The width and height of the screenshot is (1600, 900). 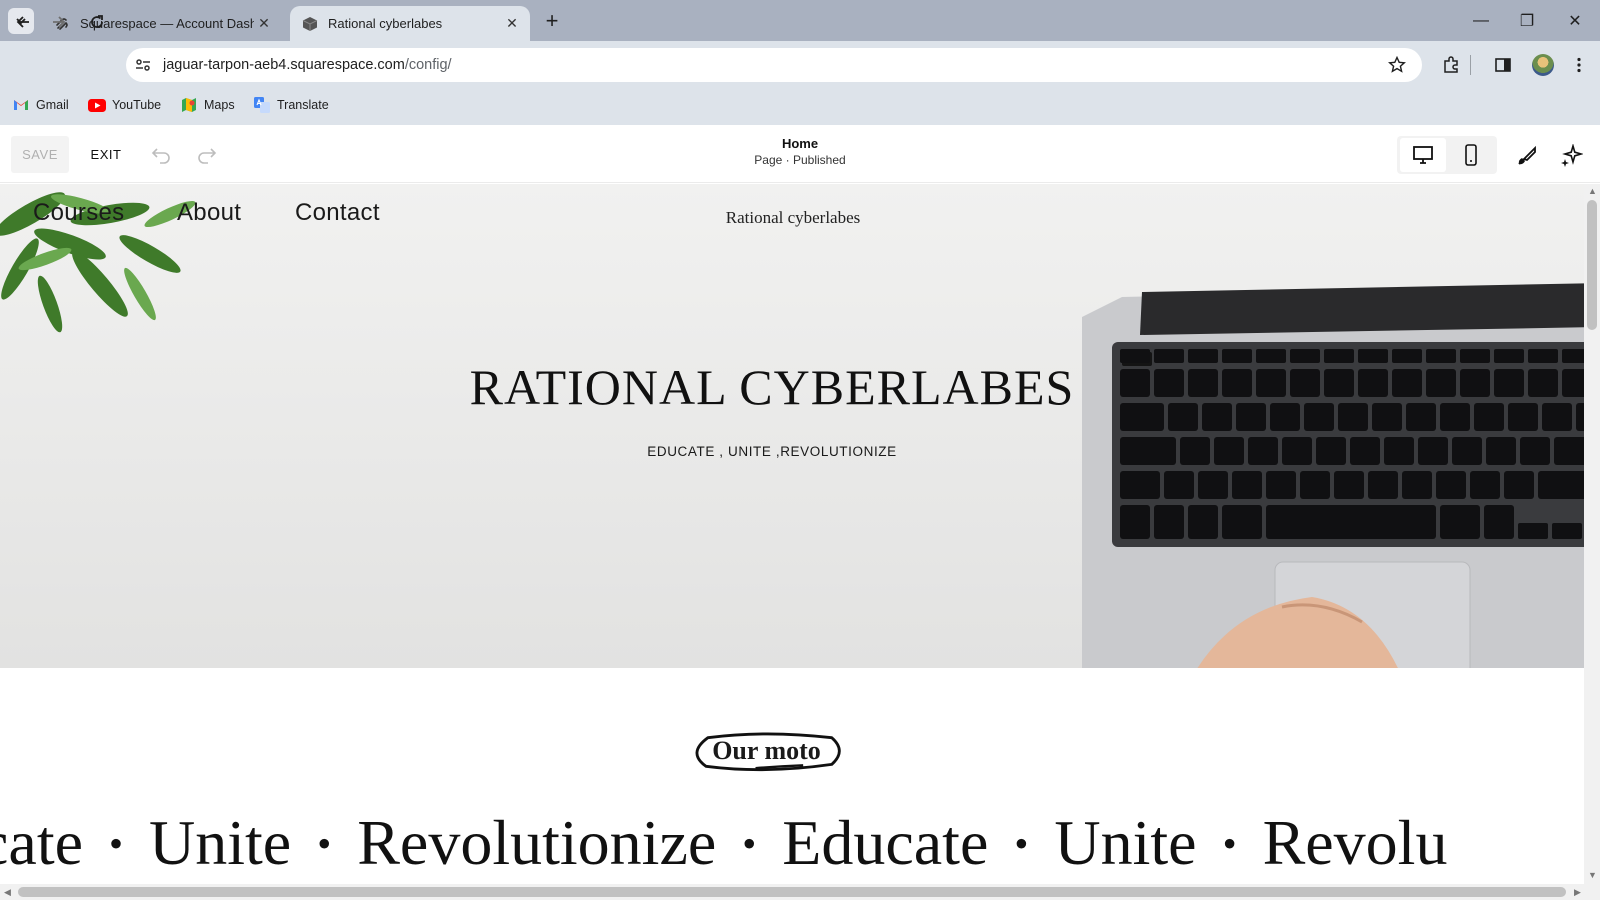 What do you see at coordinates (41, 842) in the screenshot?
I see `marquee-word: cate` at bounding box center [41, 842].